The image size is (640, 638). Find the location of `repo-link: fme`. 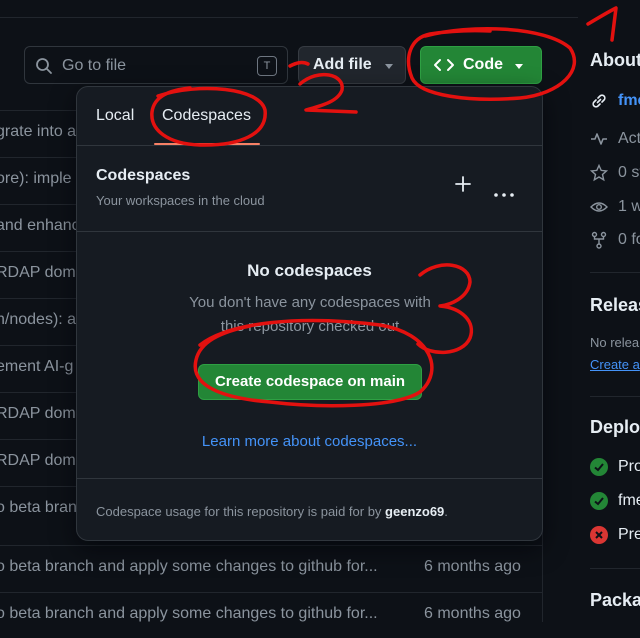

repo-link: fme is located at coordinates (629, 101).